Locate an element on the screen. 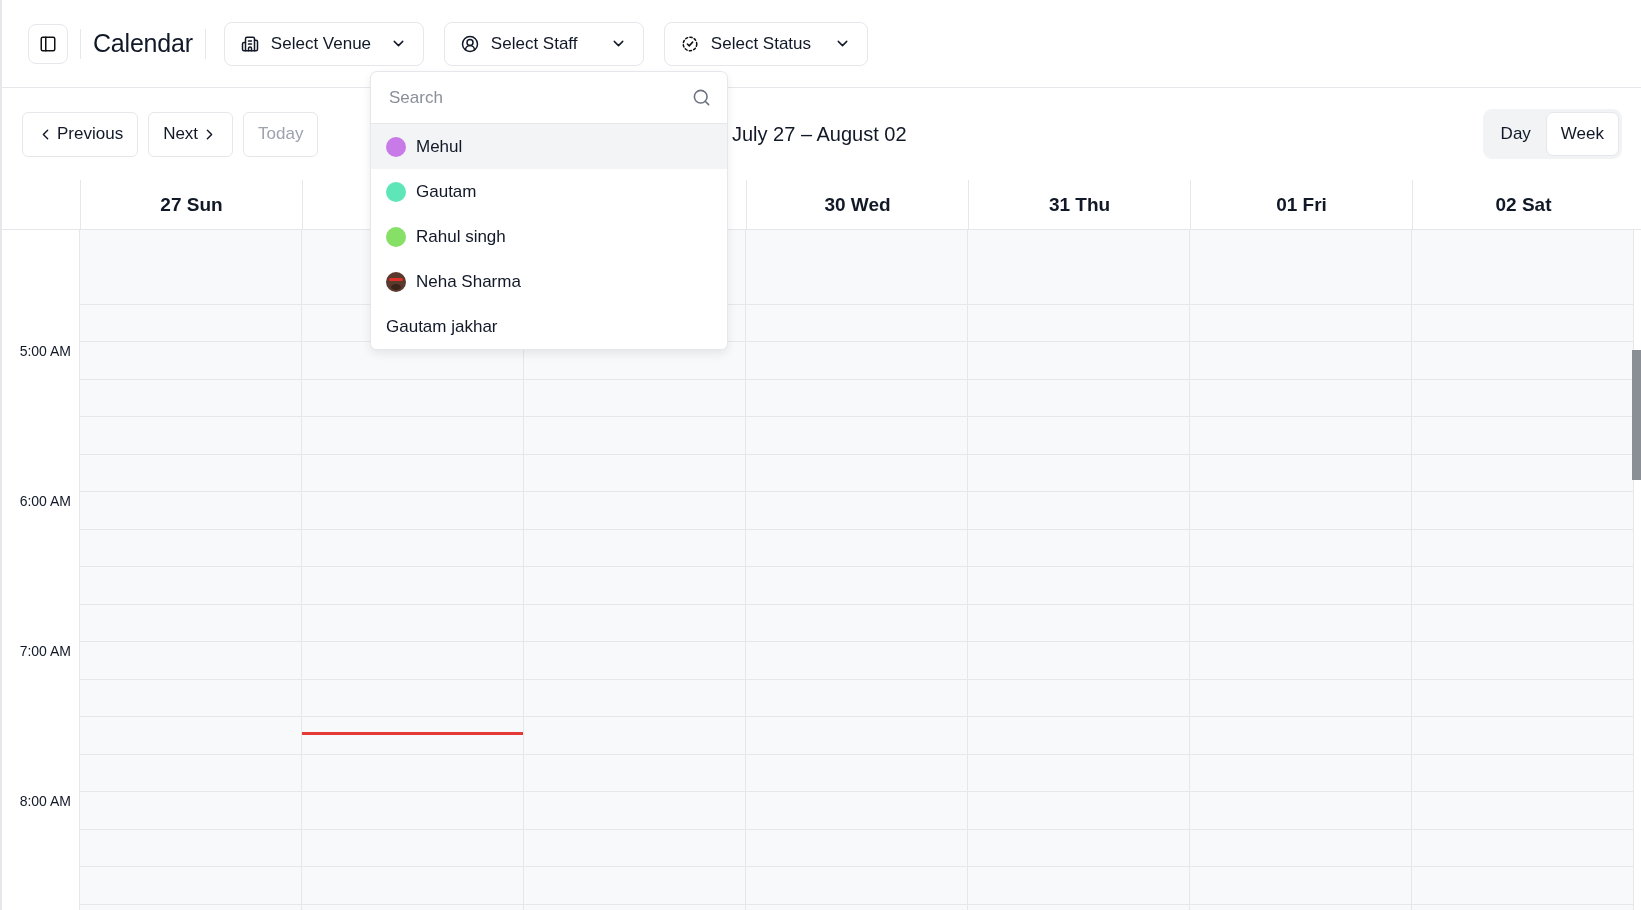  next-button: Next is located at coordinates (191, 134).